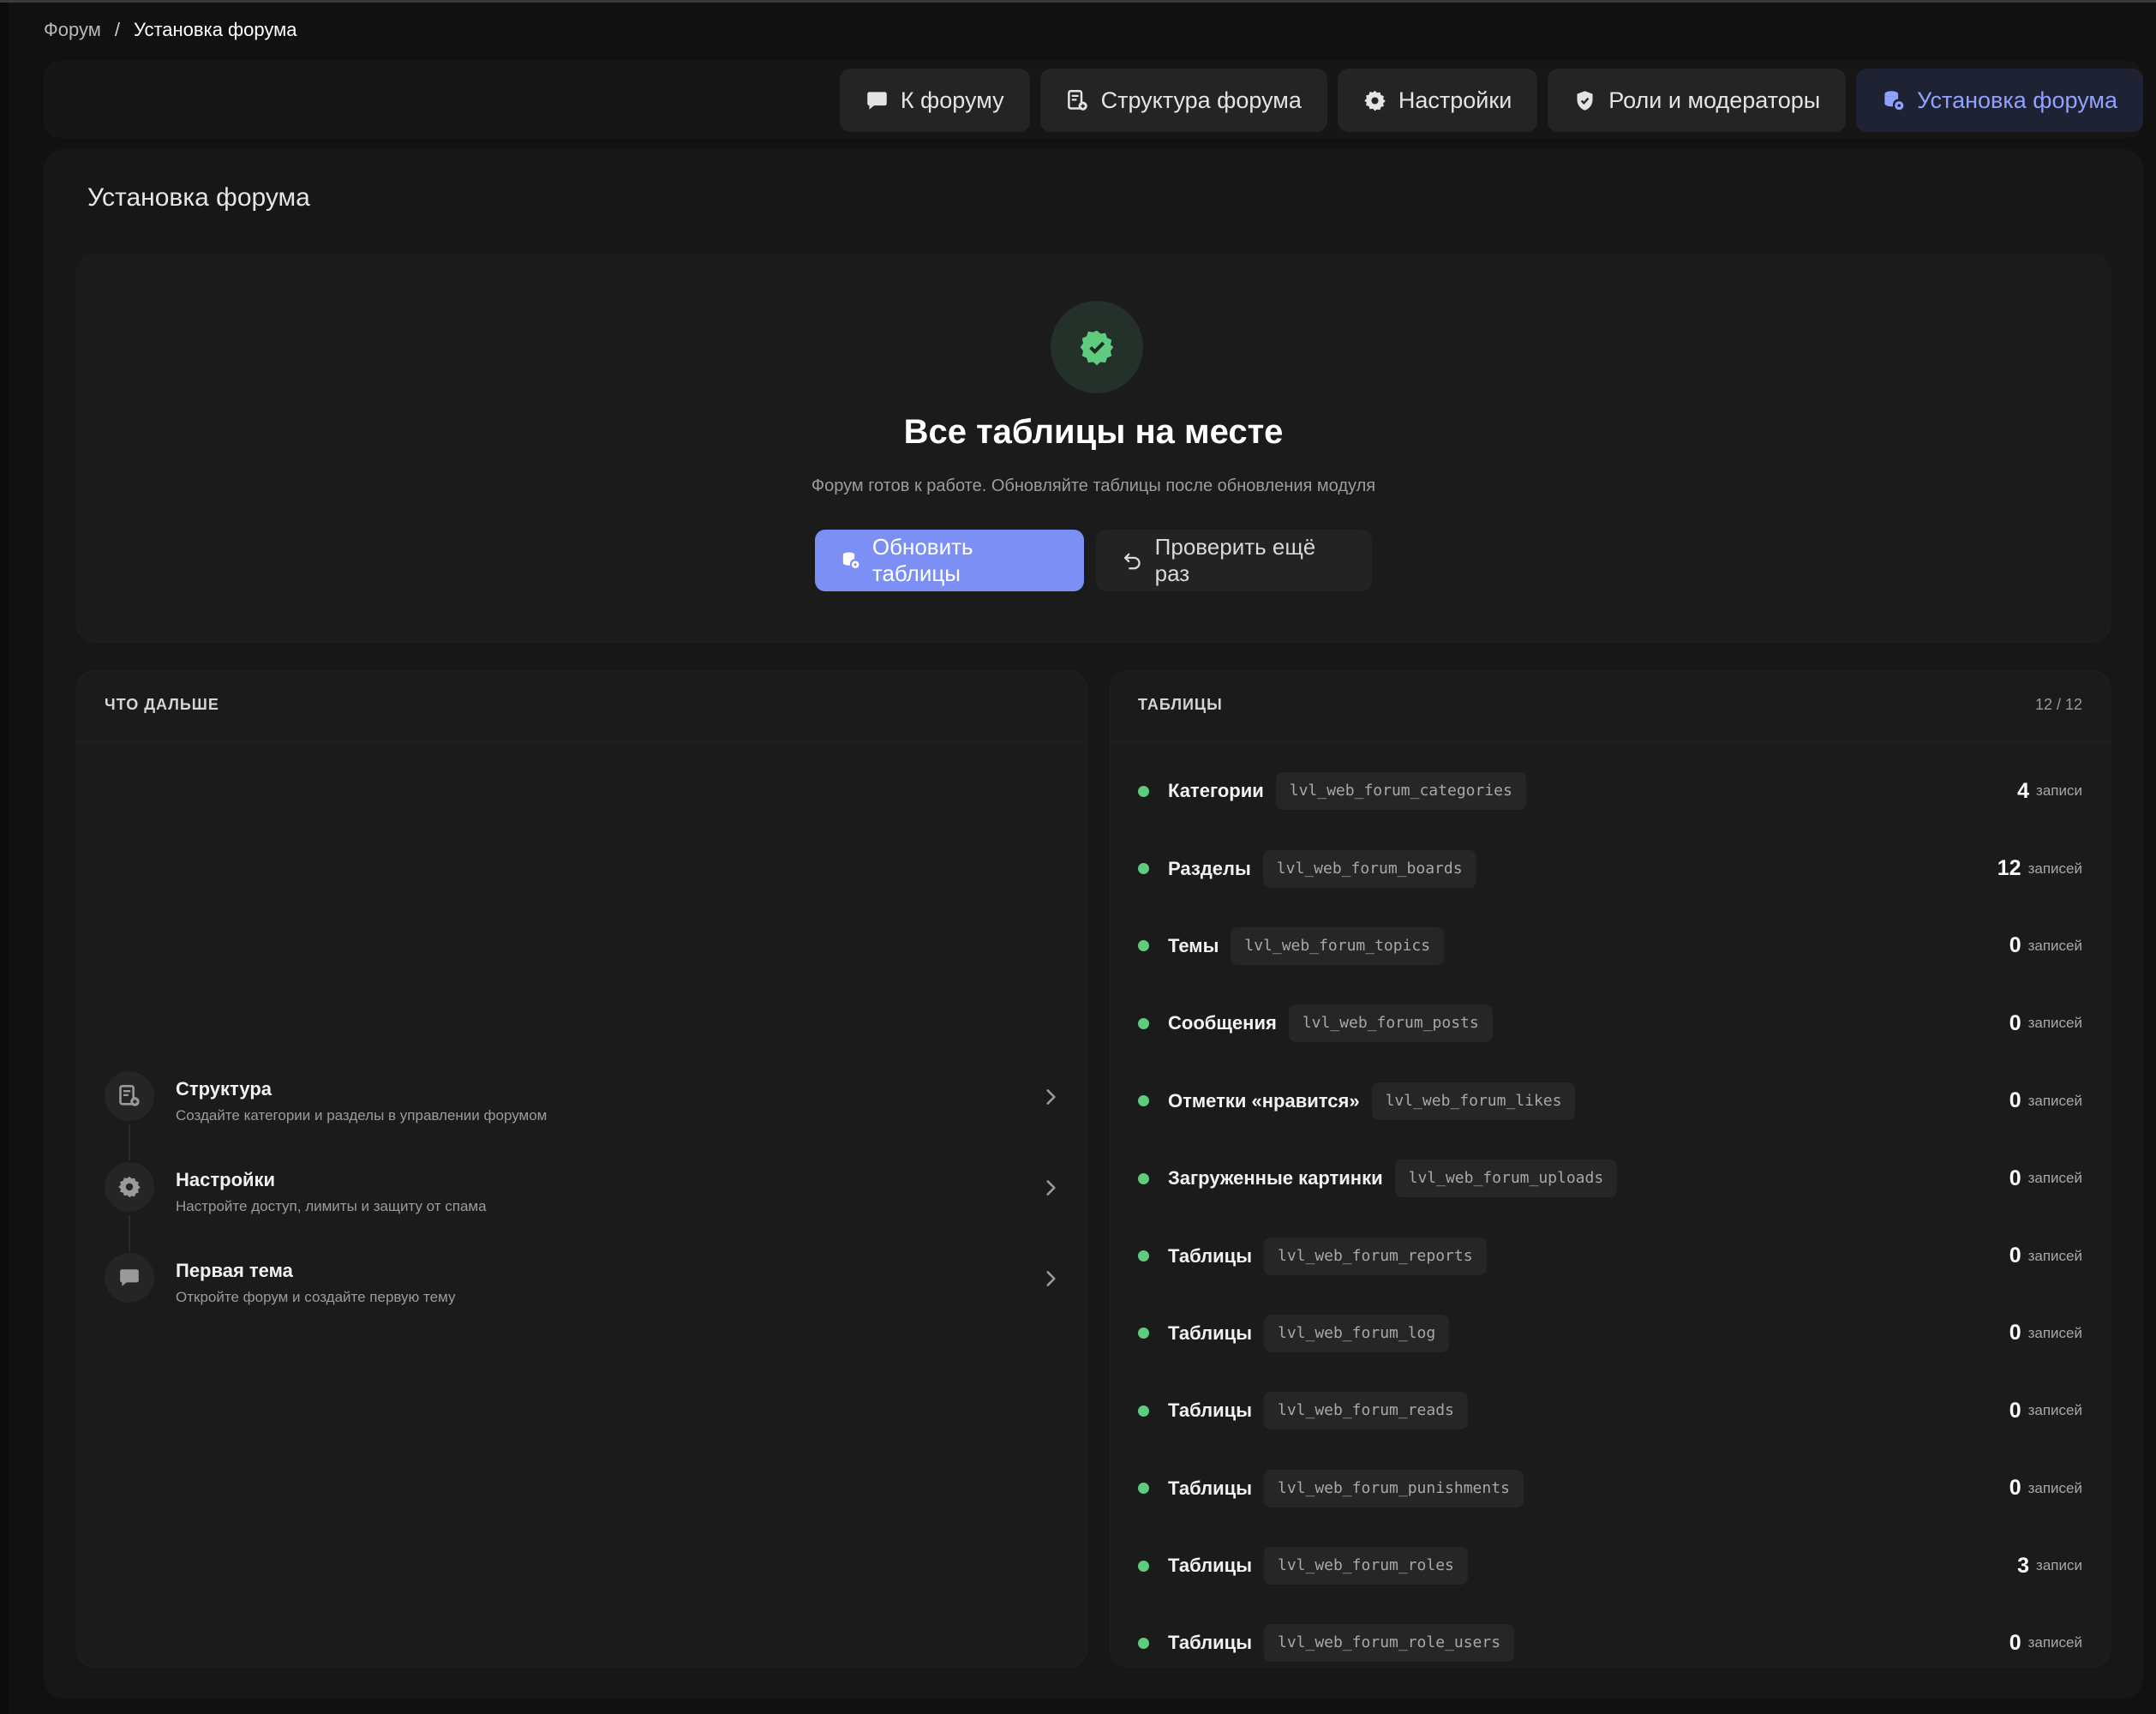 Image resolution: width=2156 pixels, height=1714 pixels. What do you see at coordinates (316, 1297) in the screenshot?
I see `step-description: Откройте форум и создайте первую тему` at bounding box center [316, 1297].